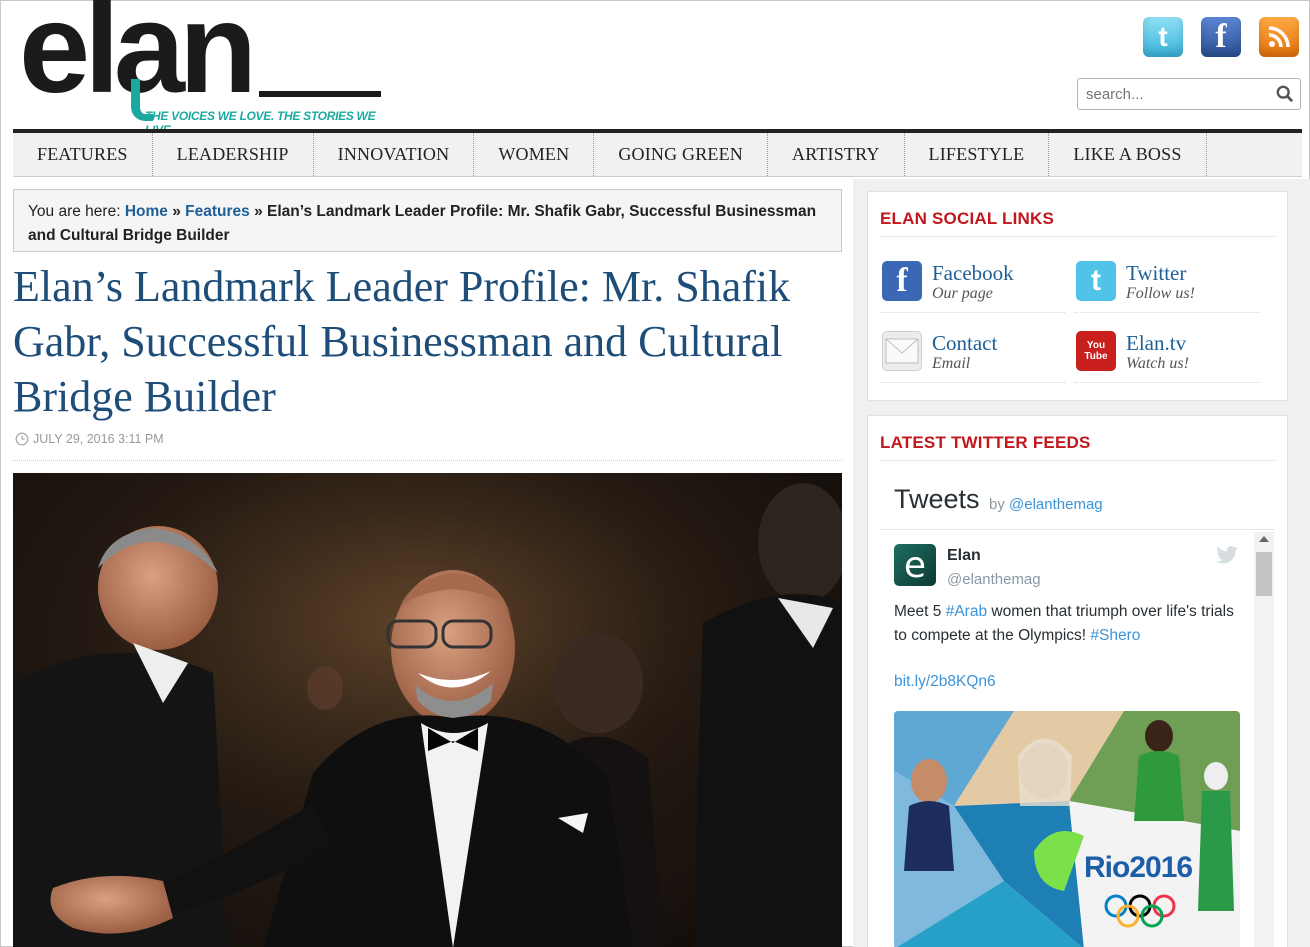  I want to click on nav-going-green: GOING GREEN, so click(681, 154).